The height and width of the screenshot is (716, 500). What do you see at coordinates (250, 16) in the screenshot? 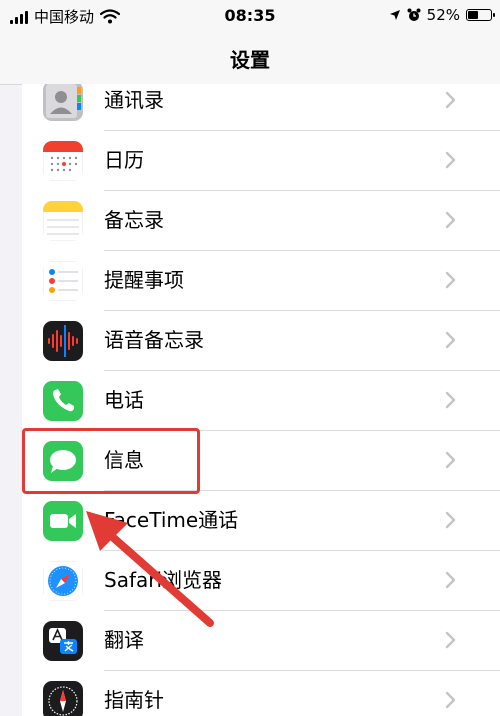
I see `status-bar: 中国移动 08:35 52%` at bounding box center [250, 16].